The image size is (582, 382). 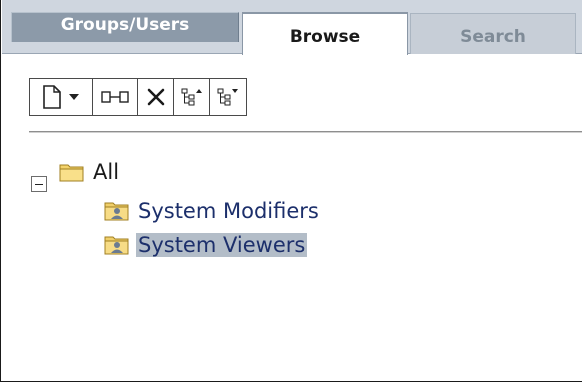 What do you see at coordinates (71, 172) in the screenshot?
I see `folder-icon` at bounding box center [71, 172].